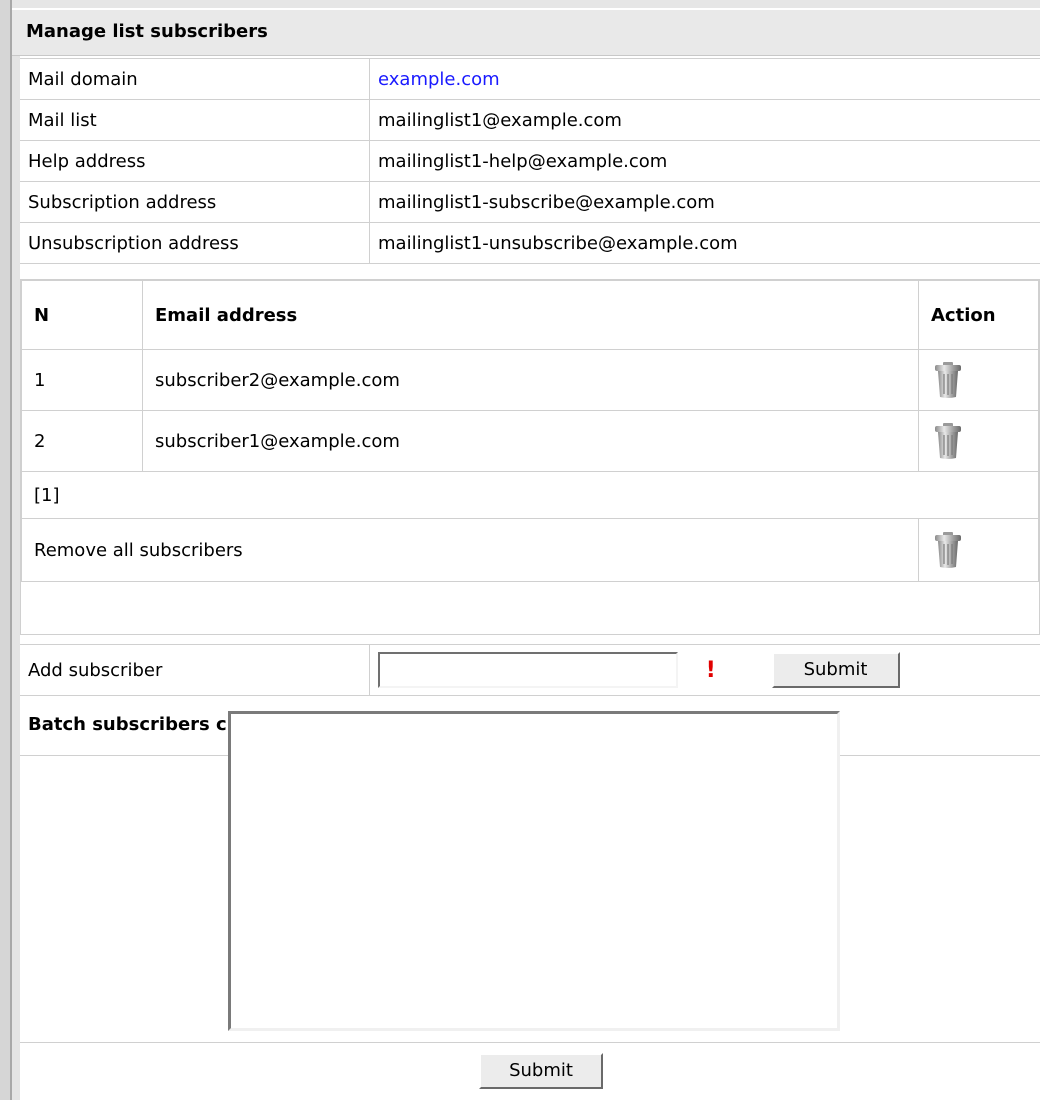  Describe the element at coordinates (195, 120) in the screenshot. I see `mail-list-label: Mail list` at that location.